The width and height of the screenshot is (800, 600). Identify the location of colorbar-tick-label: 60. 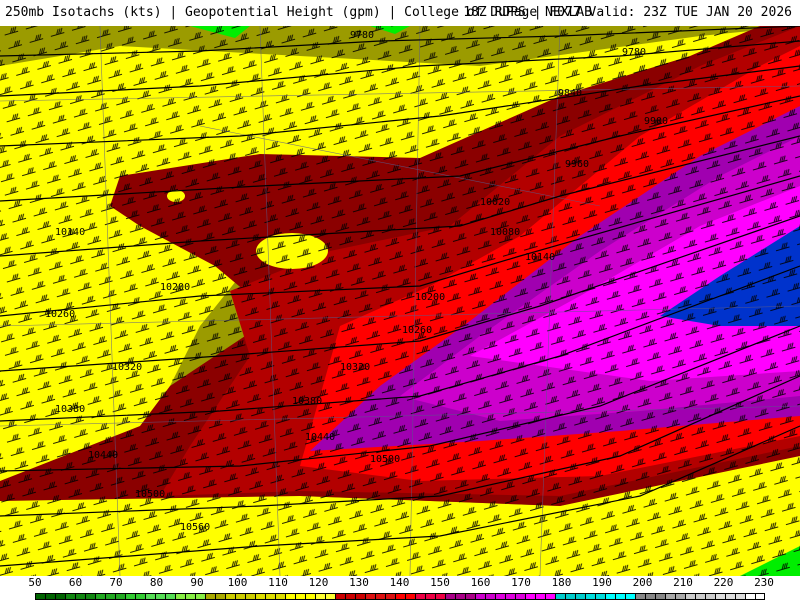
(75, 582).